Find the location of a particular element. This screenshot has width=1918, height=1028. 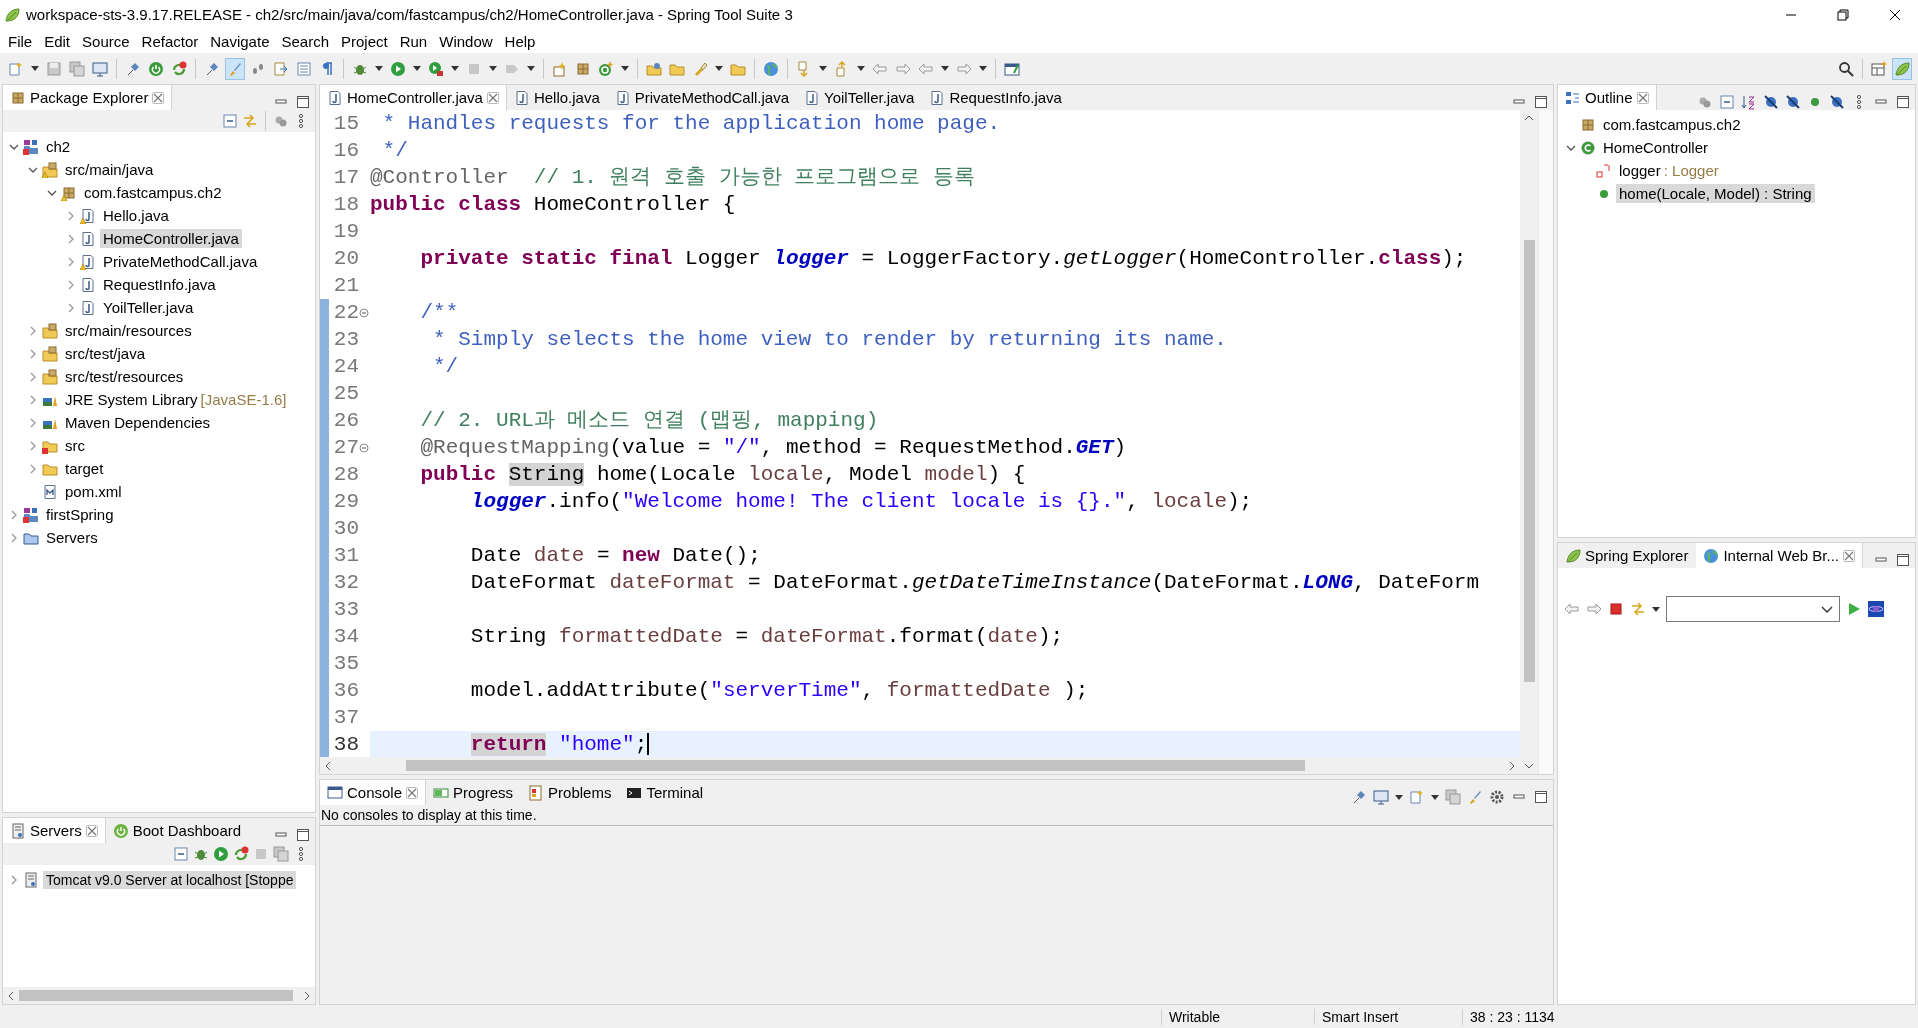

tree-item: Hello.java is located at coordinates (136, 215).